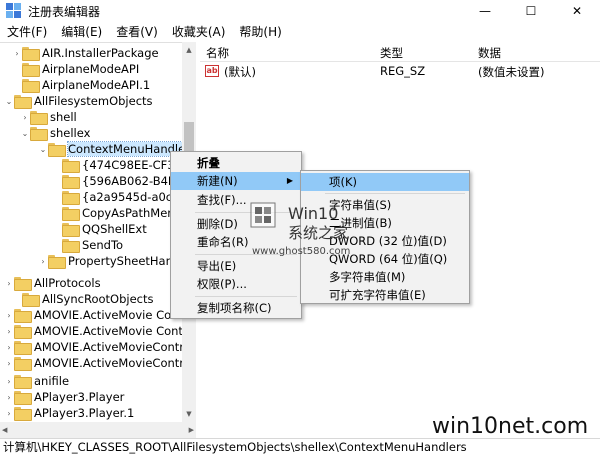  Describe the element at coordinates (114, 229) in the screenshot. I see `tree-item-label: QQShellExt` at that location.